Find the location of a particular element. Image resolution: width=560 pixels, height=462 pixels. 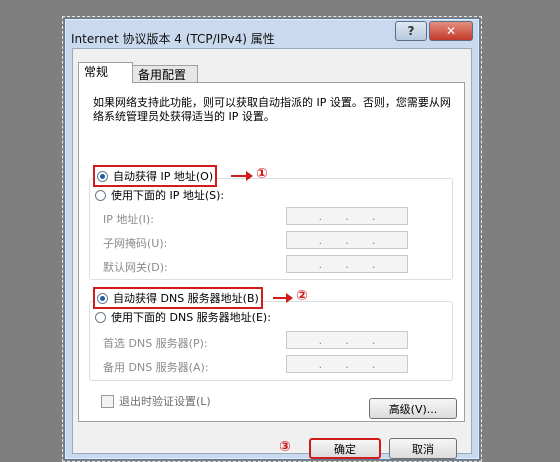

annotation-number-3: ③ is located at coordinates (285, 447).